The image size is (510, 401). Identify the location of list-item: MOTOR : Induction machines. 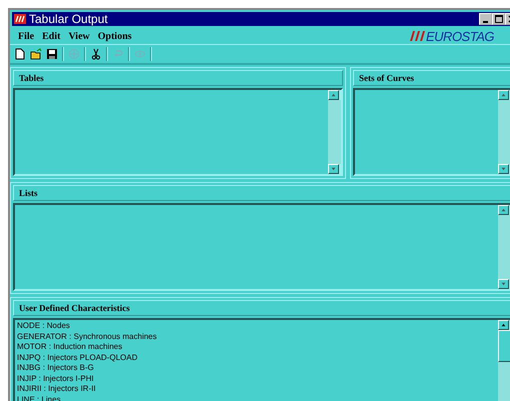
(87, 347).